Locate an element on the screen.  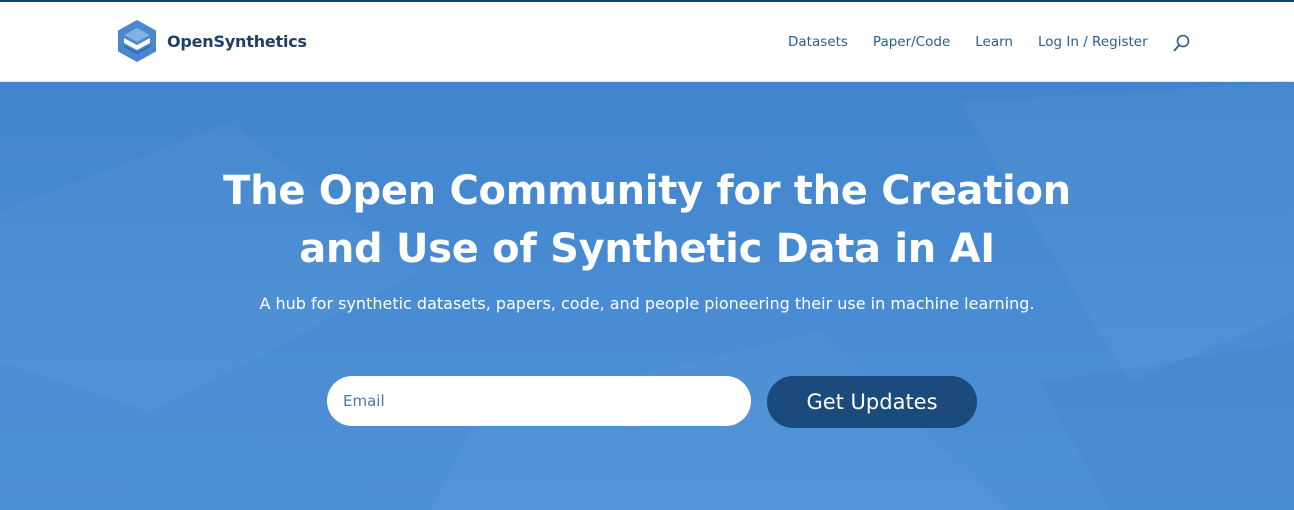
search-button is located at coordinates (1182, 43).